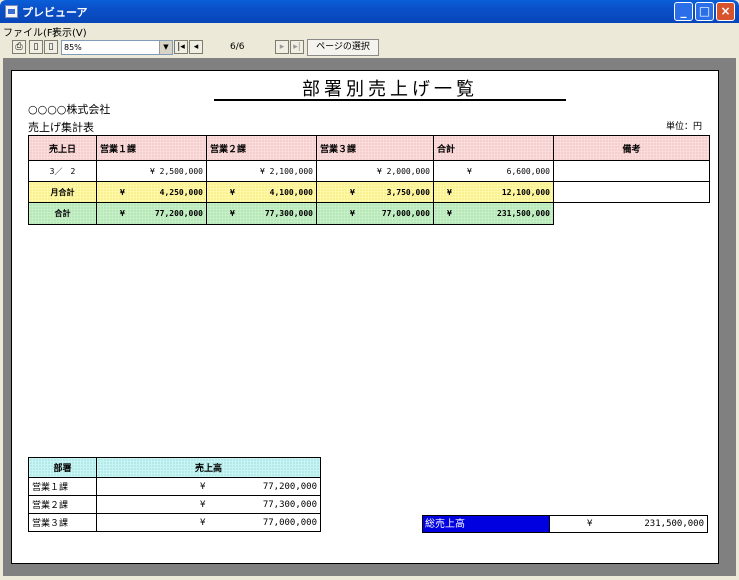  What do you see at coordinates (117, 47) in the screenshot?
I see `zoom-select: 85% ▼` at bounding box center [117, 47].